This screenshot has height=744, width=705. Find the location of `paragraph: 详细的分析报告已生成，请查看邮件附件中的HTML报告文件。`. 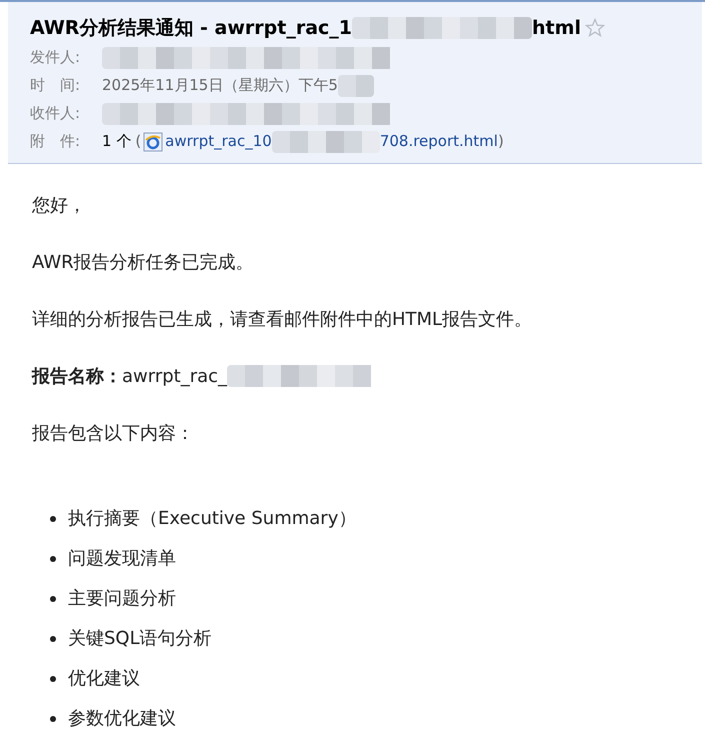

paragraph: 详细的分析报告已生成，请查看邮件附件中的HTML报告文件。 is located at coordinates (283, 320).